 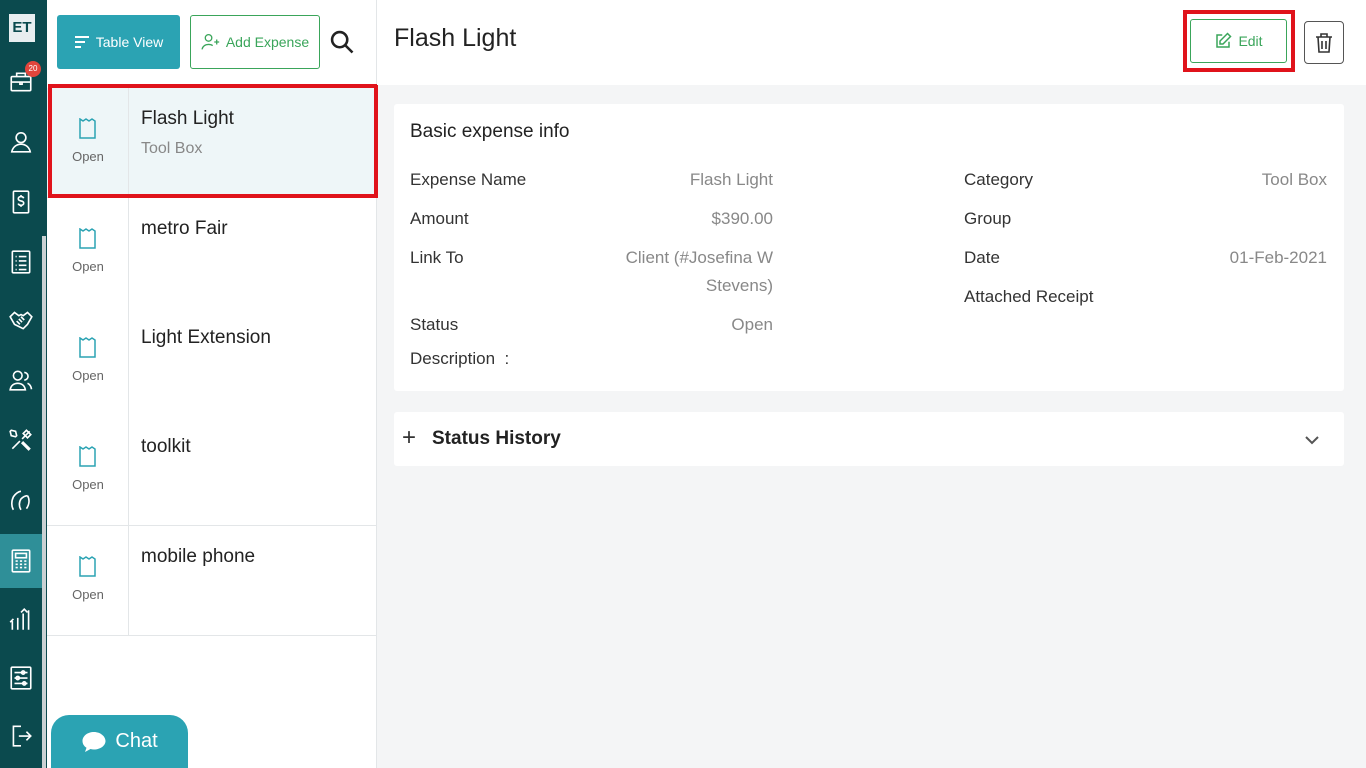 What do you see at coordinates (211, 143) in the screenshot?
I see `expense-list-item: Open Flash Light Tool Box` at bounding box center [211, 143].